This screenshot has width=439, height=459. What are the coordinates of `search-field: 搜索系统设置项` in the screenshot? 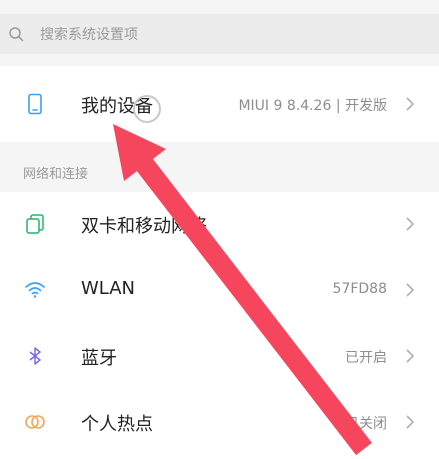 It's located at (219, 34).